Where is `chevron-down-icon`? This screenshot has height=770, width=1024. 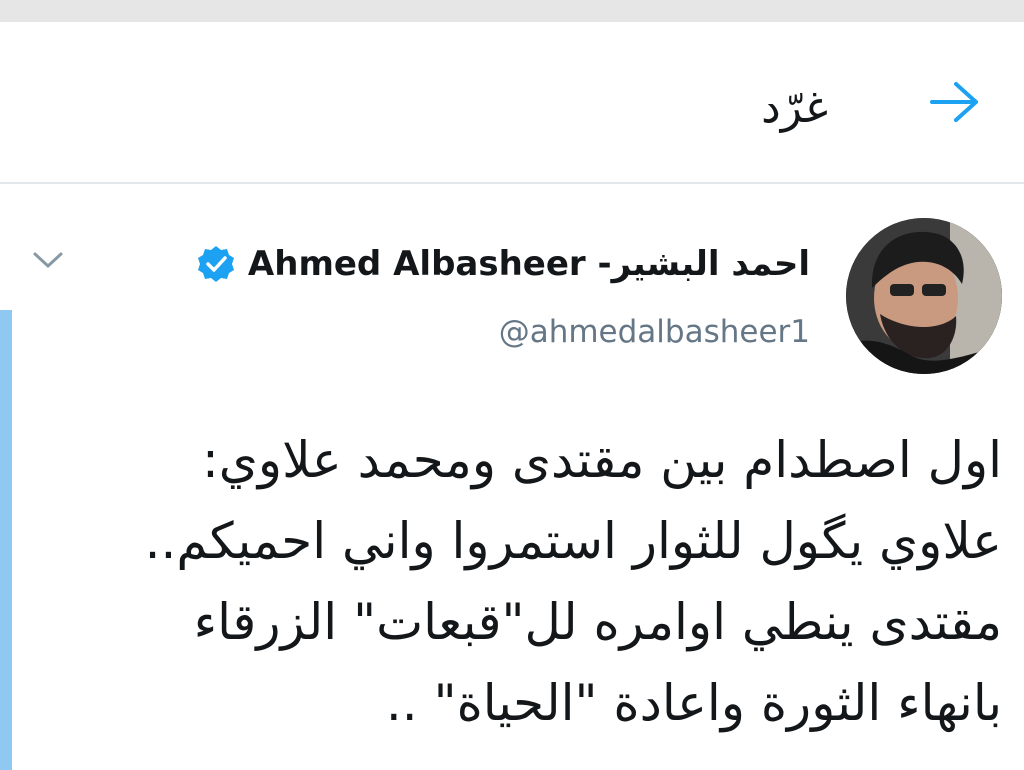
chevron-down-icon is located at coordinates (48, 262).